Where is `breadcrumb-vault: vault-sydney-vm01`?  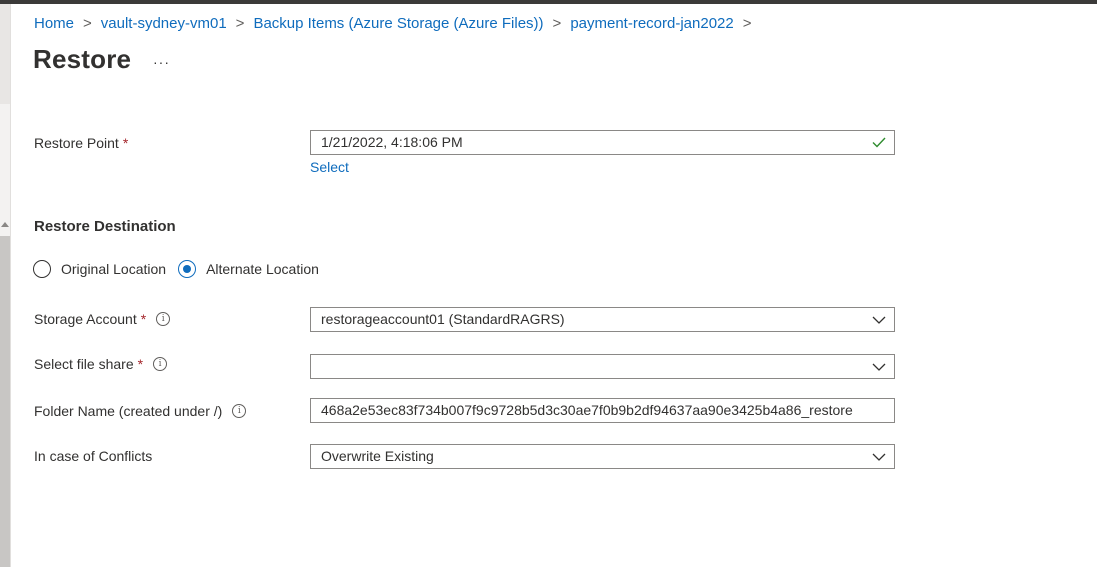
breadcrumb-vault: vault-sydney-vm01 is located at coordinates (164, 23).